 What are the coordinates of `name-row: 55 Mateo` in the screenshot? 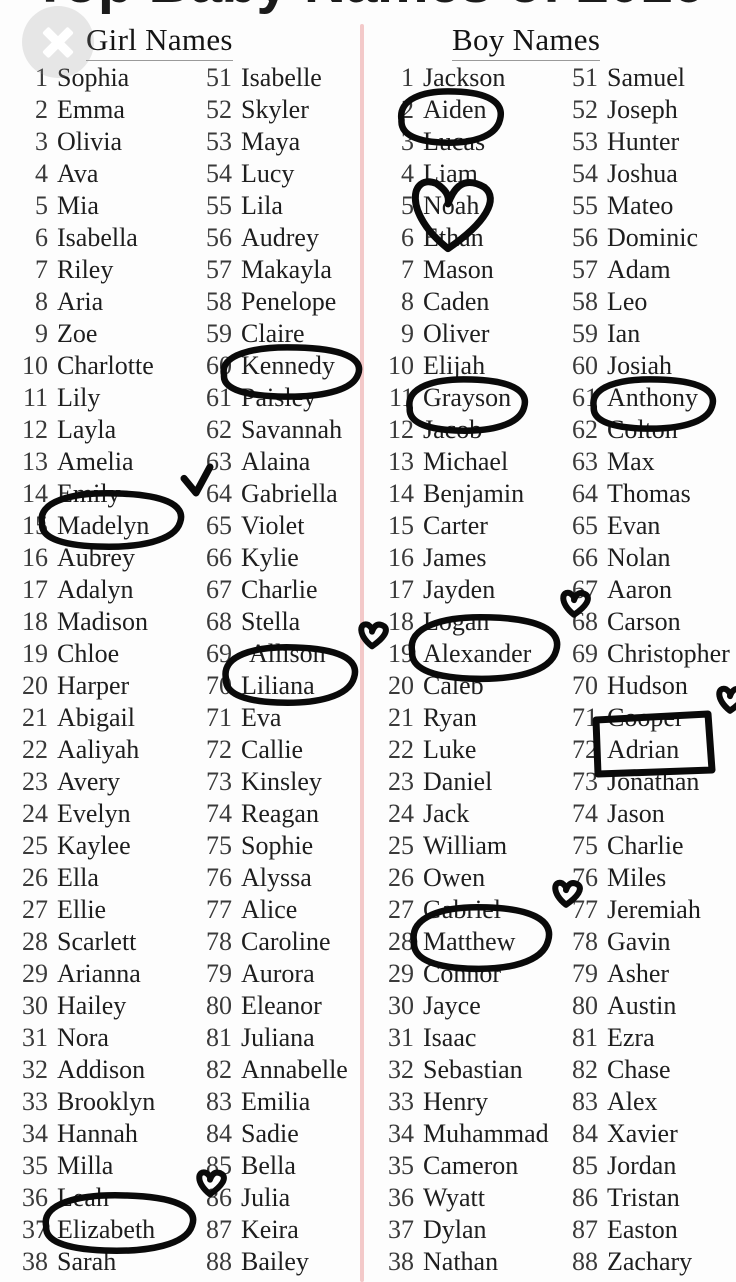 It's located at (645, 206).